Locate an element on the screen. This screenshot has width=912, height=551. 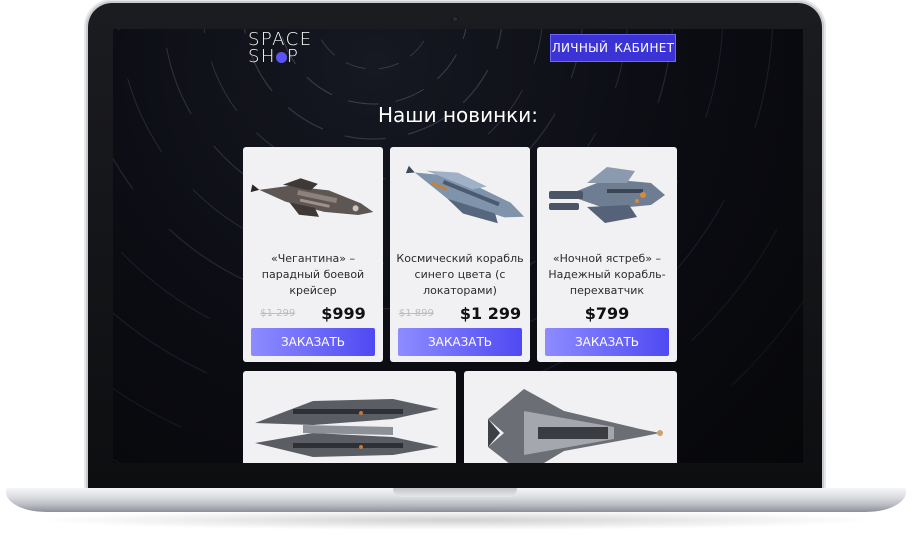
product-name: «Чегантина» – парадный боевой крейсер is located at coordinates (313, 274).